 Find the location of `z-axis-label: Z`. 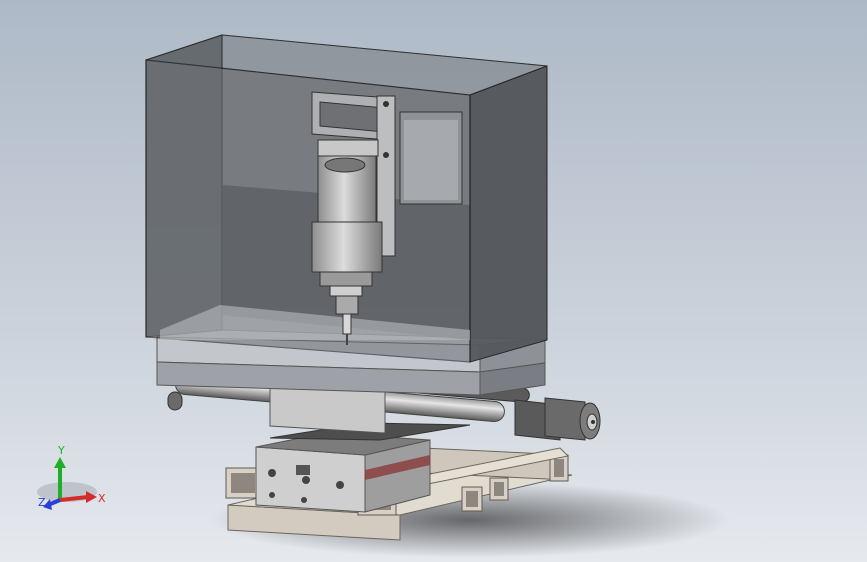

z-axis-label: Z is located at coordinates (42, 502).